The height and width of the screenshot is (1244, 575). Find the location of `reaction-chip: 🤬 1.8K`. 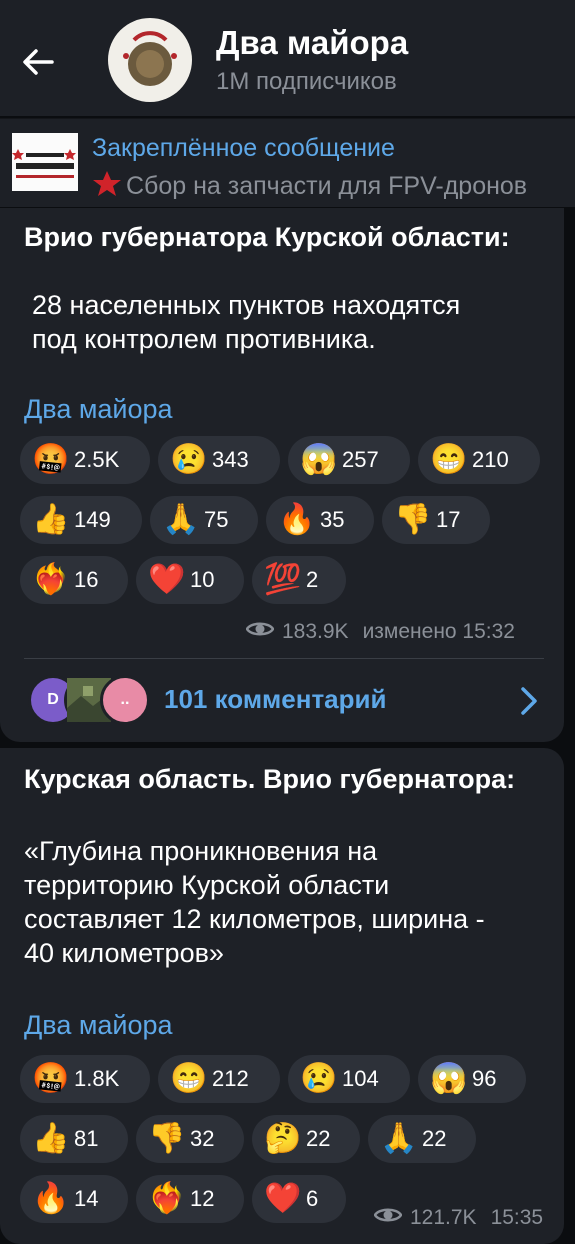

reaction-chip: 🤬 1.8K is located at coordinates (85, 1079).